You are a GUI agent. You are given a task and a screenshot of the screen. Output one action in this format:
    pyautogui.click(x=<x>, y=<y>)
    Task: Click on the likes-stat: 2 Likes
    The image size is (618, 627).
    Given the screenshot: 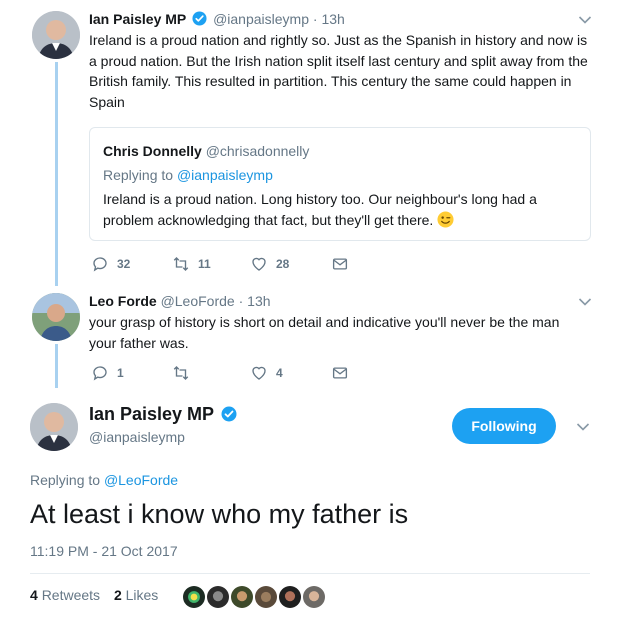 What is the action you would take?
    pyautogui.click(x=136, y=595)
    